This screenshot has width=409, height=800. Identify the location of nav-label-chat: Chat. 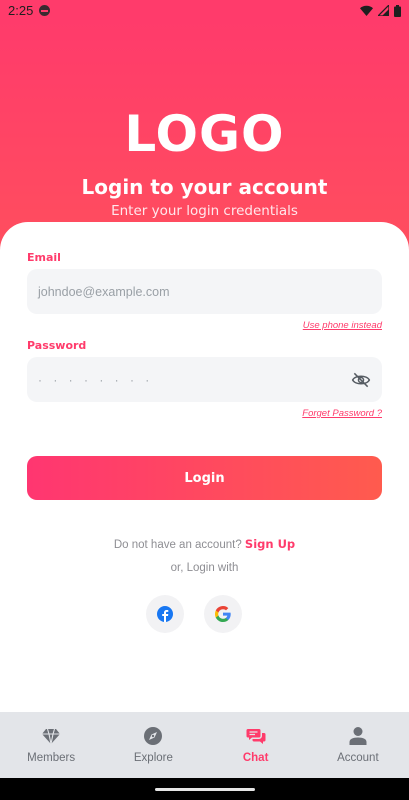
(255, 758).